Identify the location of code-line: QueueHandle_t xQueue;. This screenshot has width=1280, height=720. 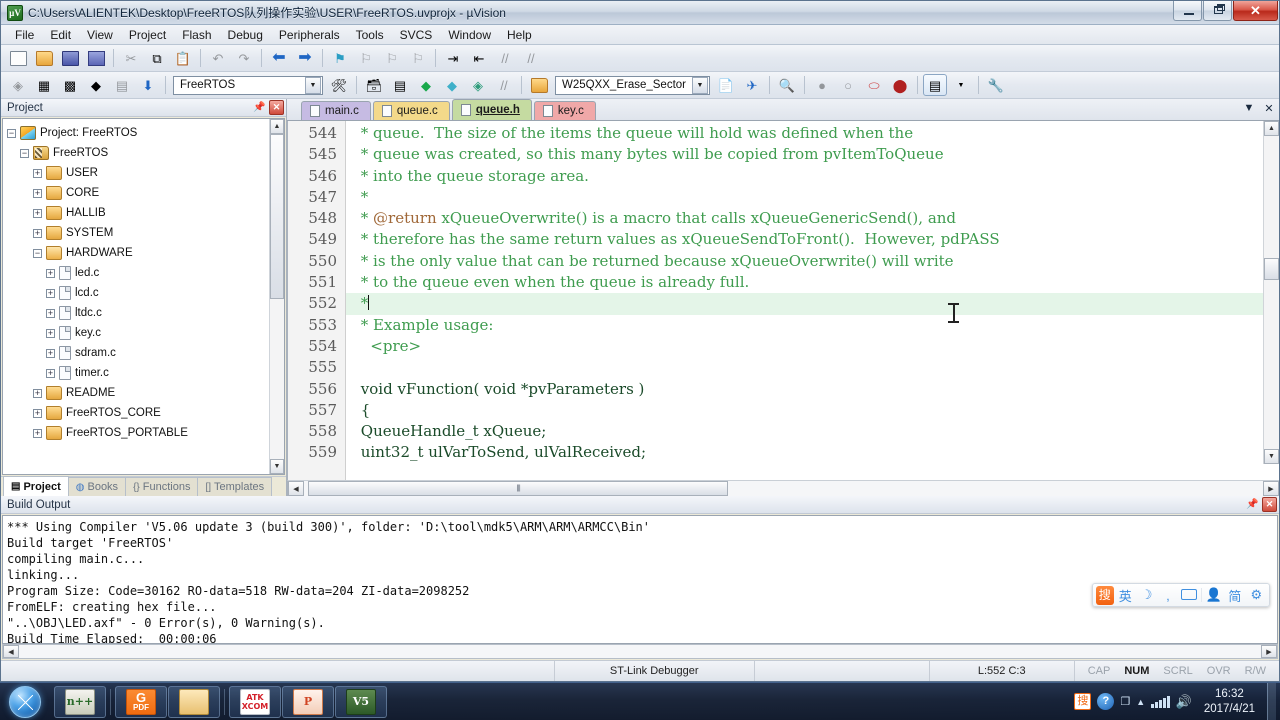
(812, 431).